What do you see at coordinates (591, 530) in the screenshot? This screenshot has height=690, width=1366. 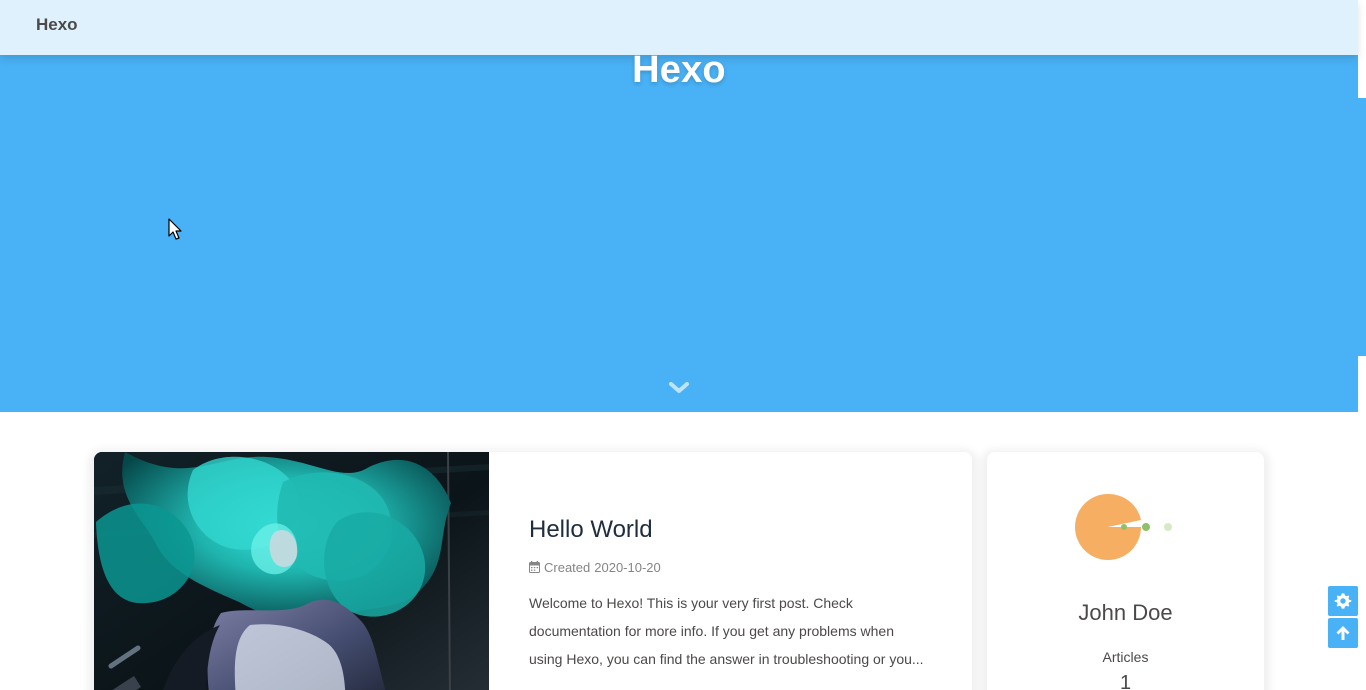 I see `post-title-link: Hello World` at bounding box center [591, 530].